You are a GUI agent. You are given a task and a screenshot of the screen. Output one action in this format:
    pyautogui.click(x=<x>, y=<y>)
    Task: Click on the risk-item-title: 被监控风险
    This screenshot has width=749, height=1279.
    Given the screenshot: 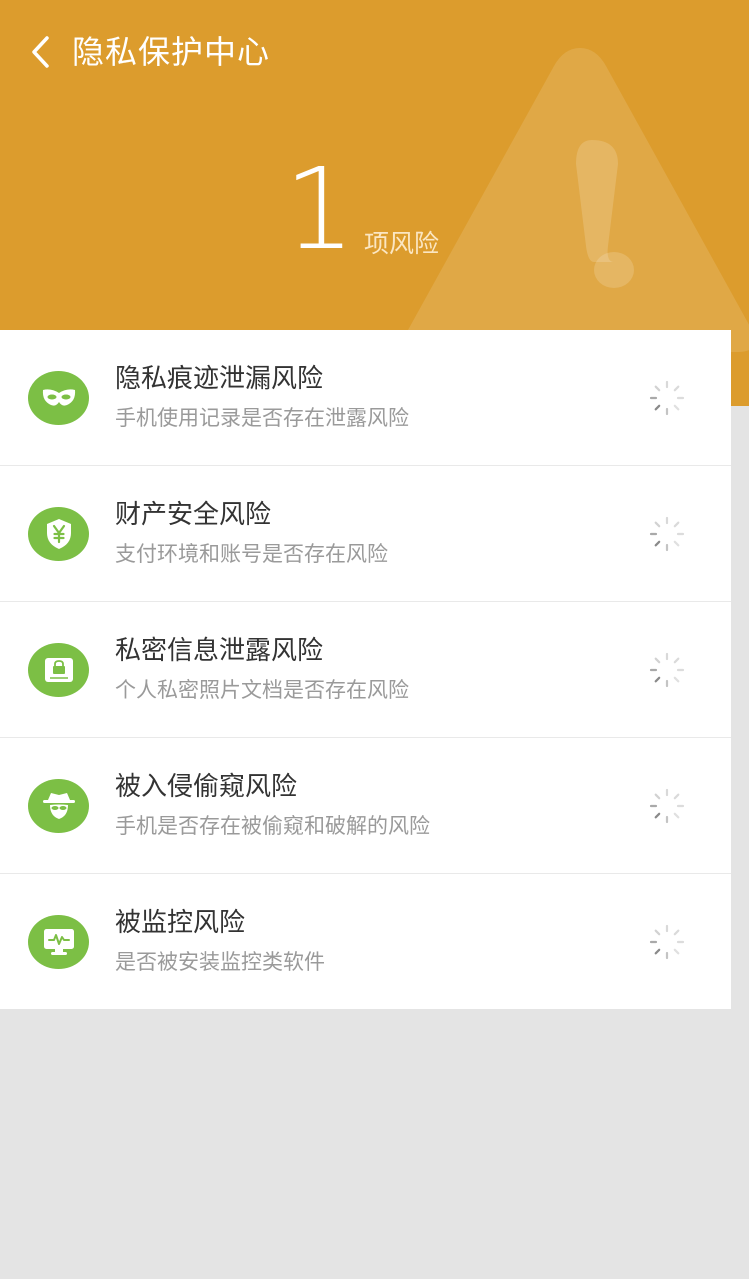 What is the action you would take?
    pyautogui.click(x=180, y=923)
    